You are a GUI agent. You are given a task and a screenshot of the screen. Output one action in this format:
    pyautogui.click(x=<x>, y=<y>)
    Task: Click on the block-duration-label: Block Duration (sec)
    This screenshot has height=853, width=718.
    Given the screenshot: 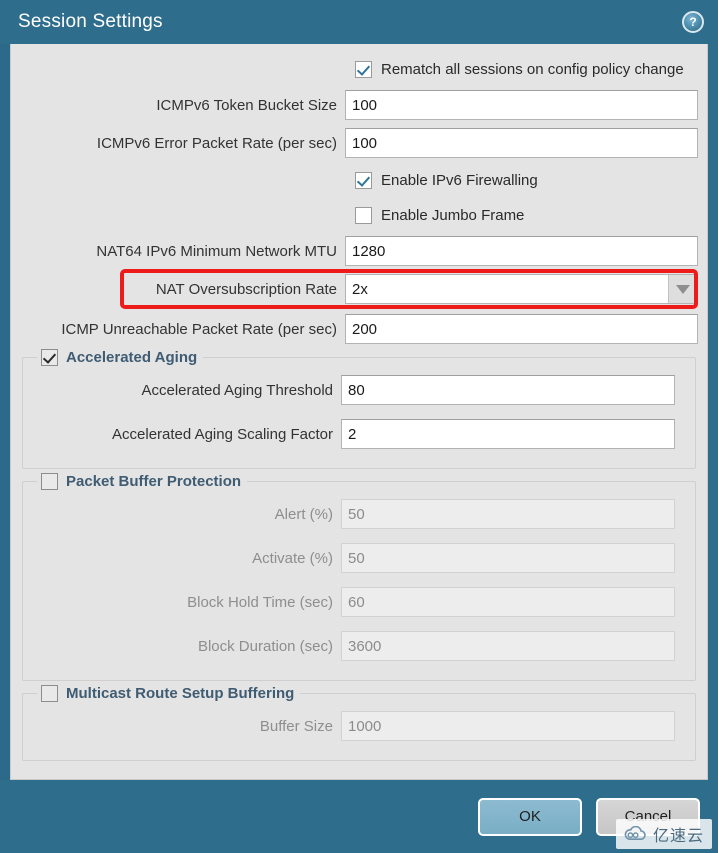 What is the action you would take?
    pyautogui.click(x=265, y=646)
    